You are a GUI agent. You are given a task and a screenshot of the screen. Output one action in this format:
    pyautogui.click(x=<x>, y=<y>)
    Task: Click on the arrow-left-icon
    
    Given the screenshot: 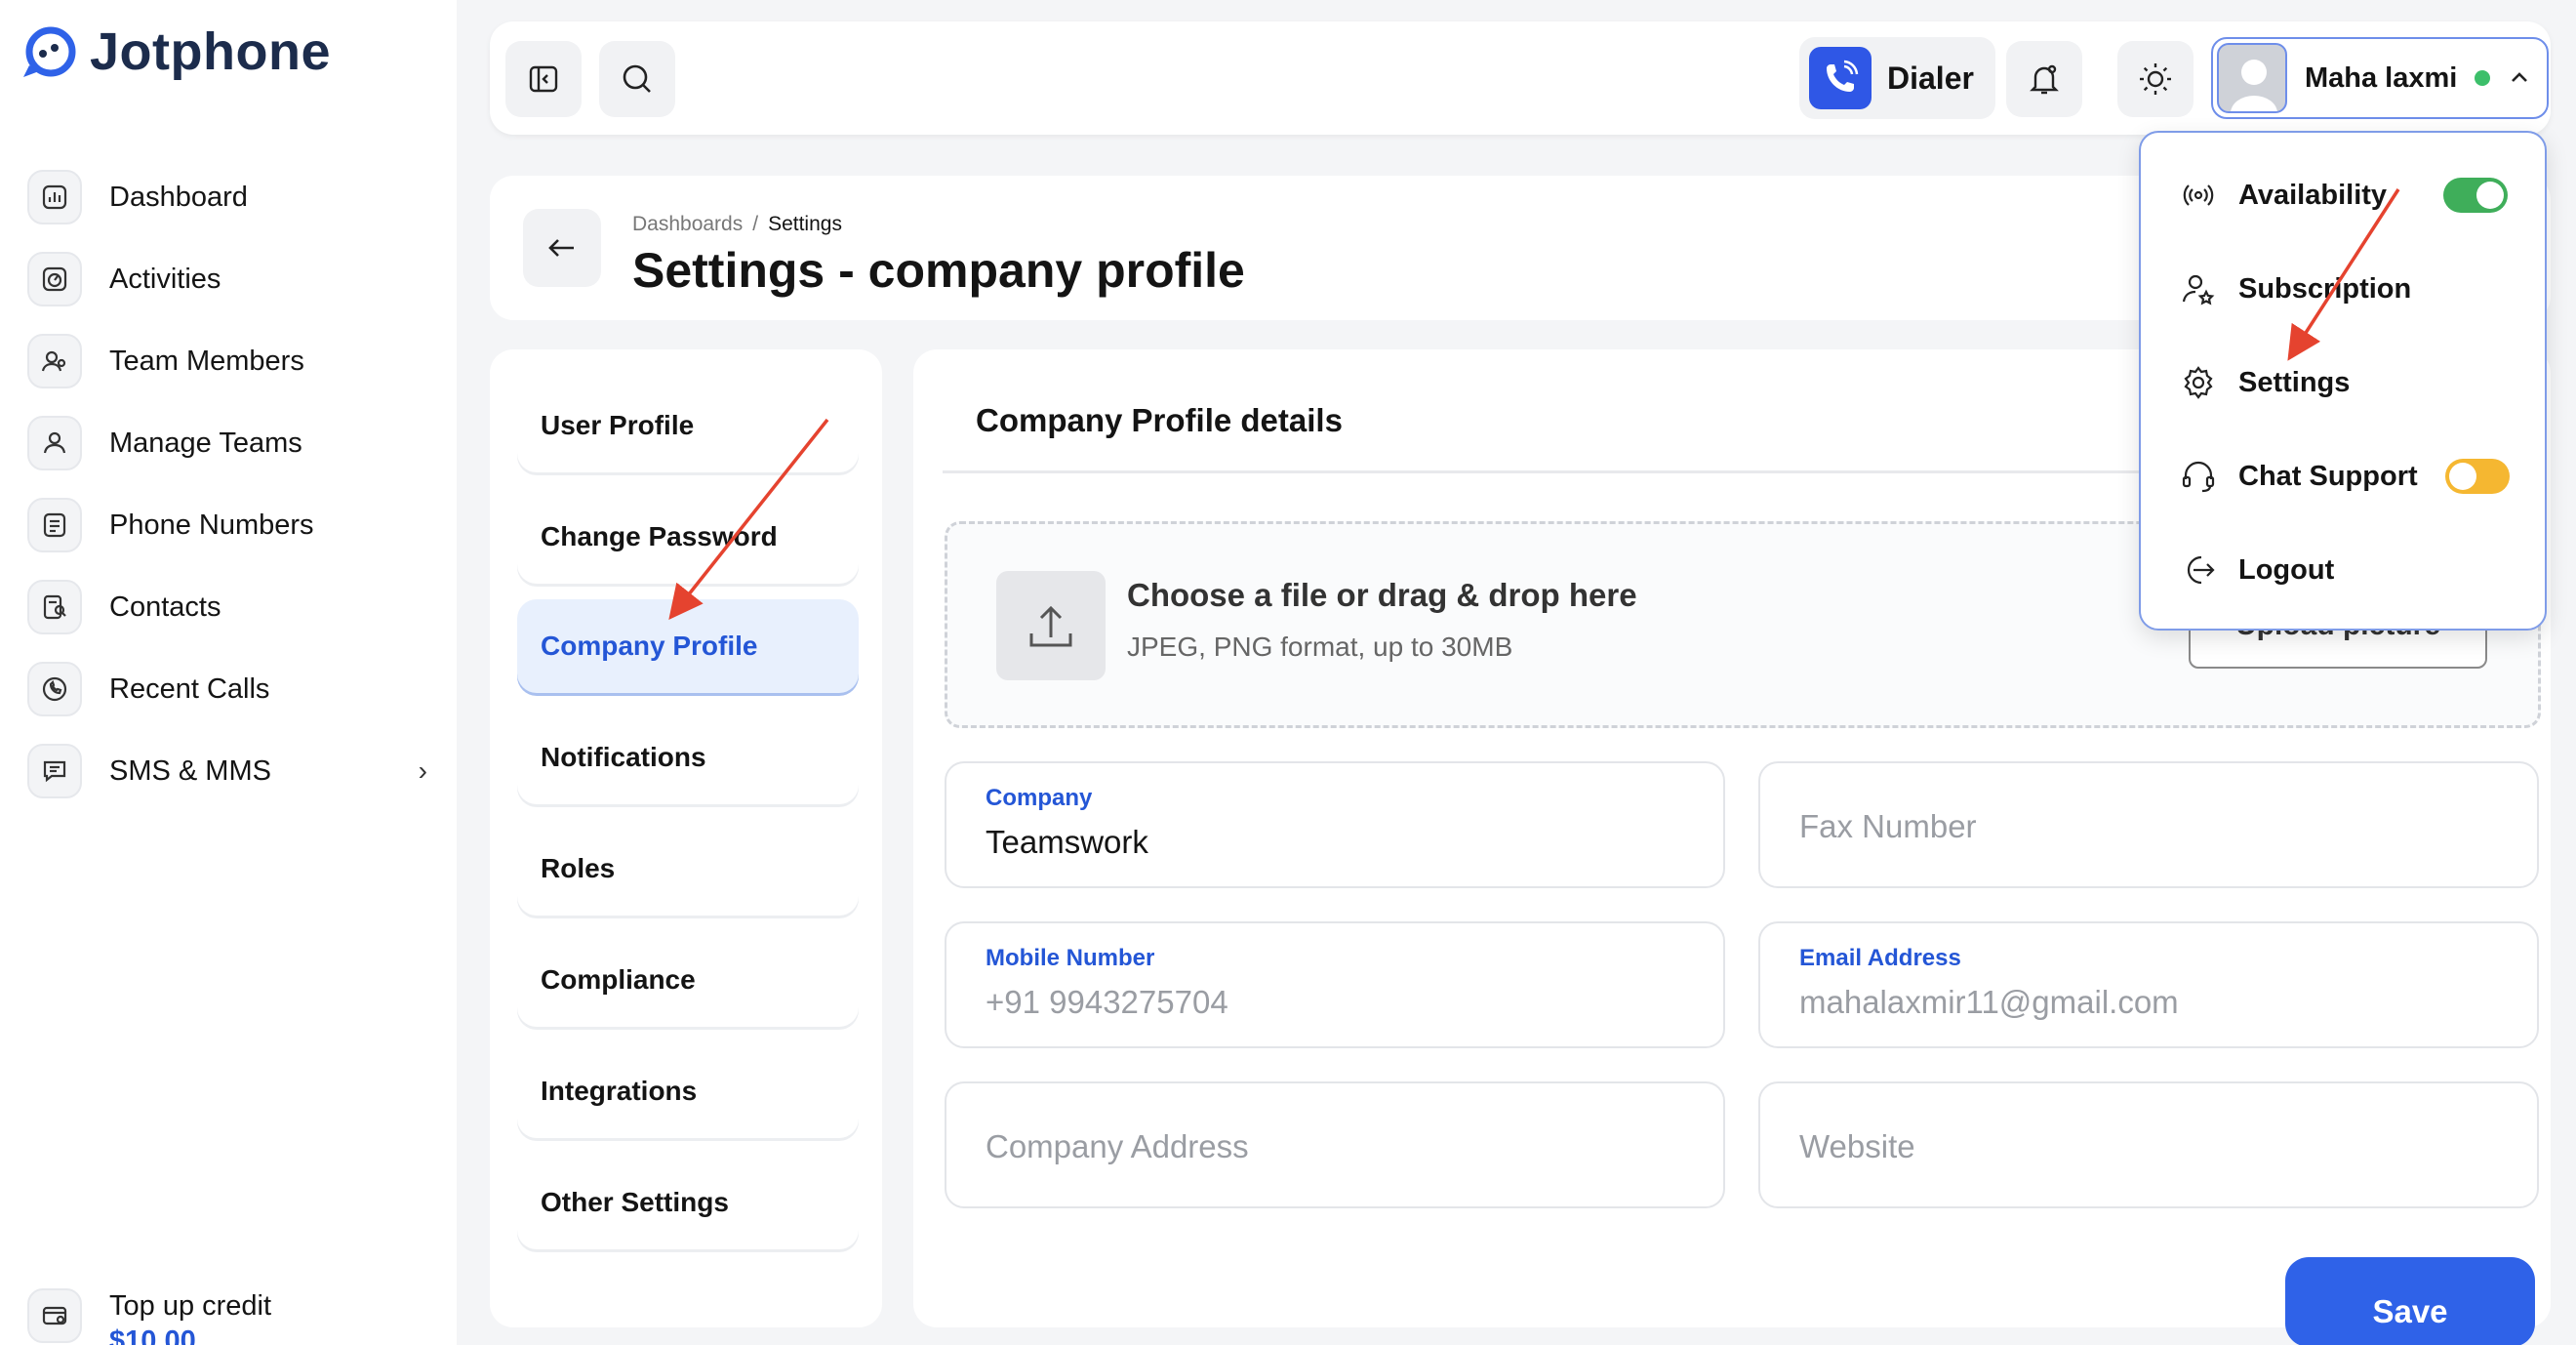 What is the action you would take?
    pyautogui.click(x=561, y=248)
    